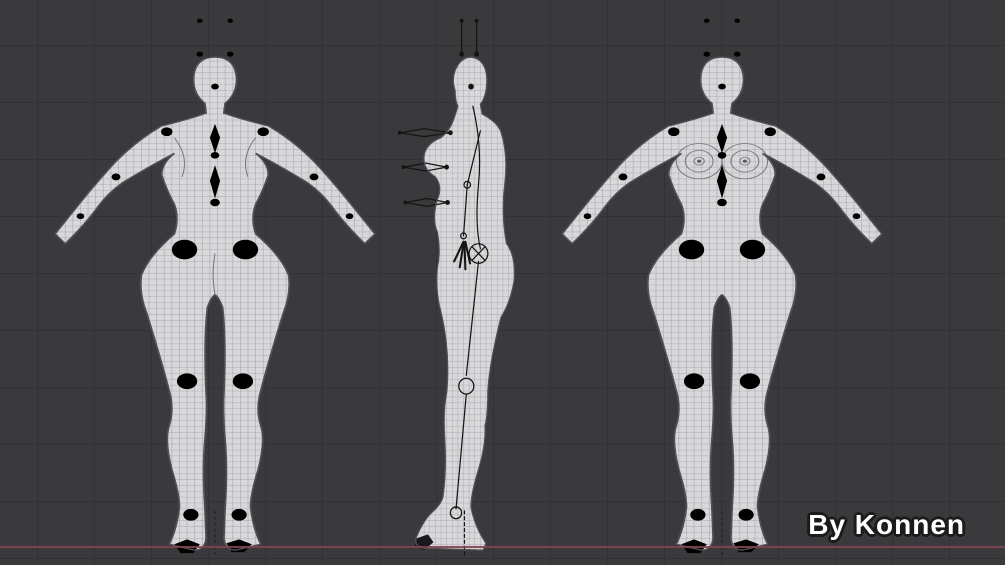  Describe the element at coordinates (886, 524) in the screenshot. I see `watermark-text: By Konnen` at that location.